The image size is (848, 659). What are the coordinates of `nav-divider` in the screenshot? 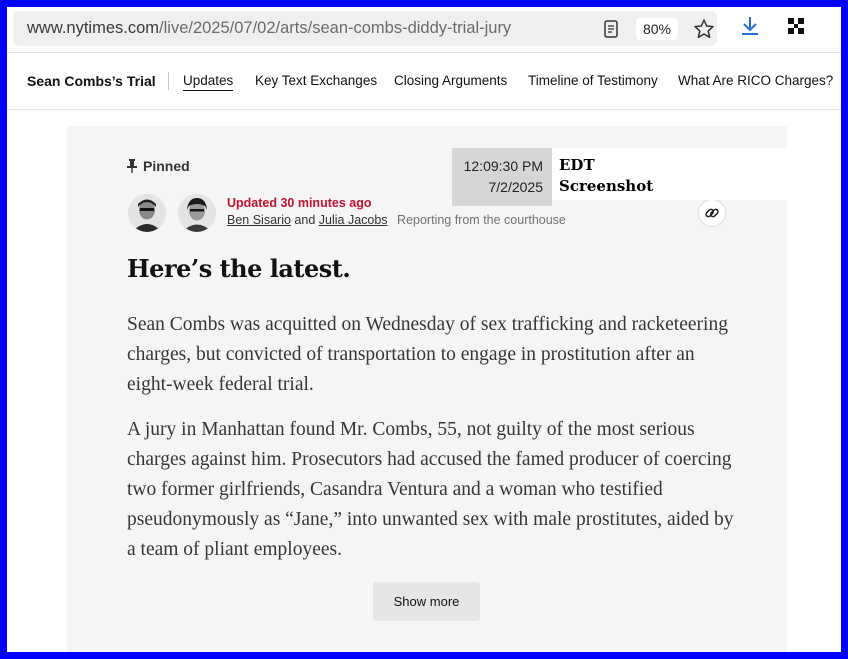 It's located at (168, 81).